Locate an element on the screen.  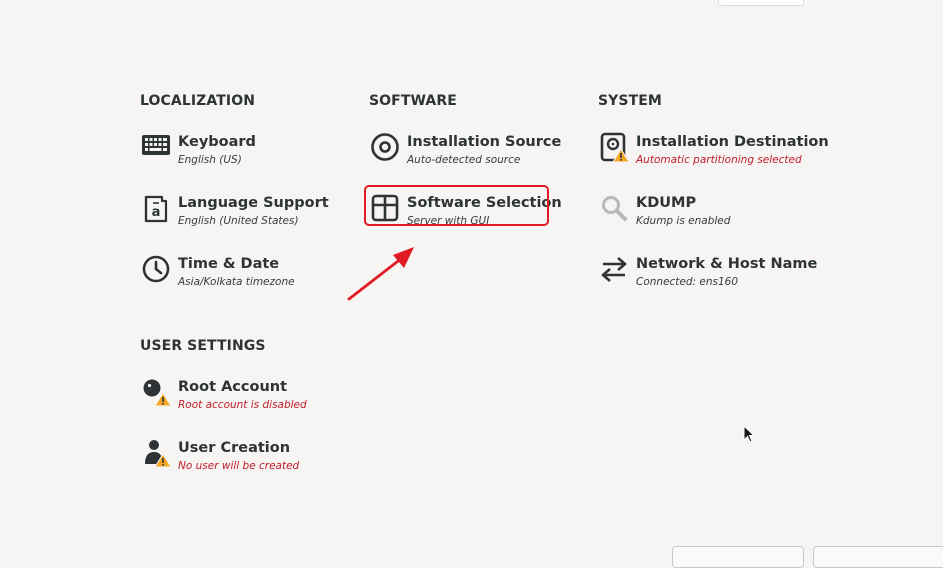
spoke-title: User Creation is located at coordinates (234, 448).